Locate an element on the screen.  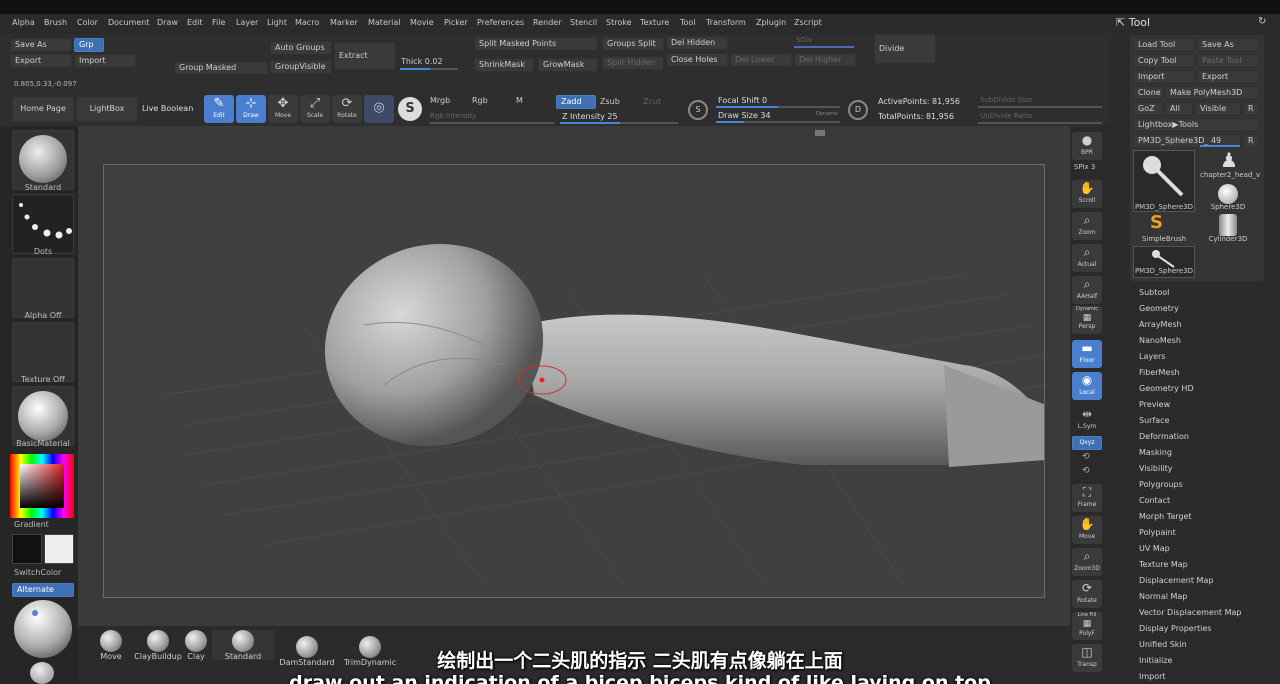
live-boolean-button: Live Boolean is located at coordinates (167, 108).